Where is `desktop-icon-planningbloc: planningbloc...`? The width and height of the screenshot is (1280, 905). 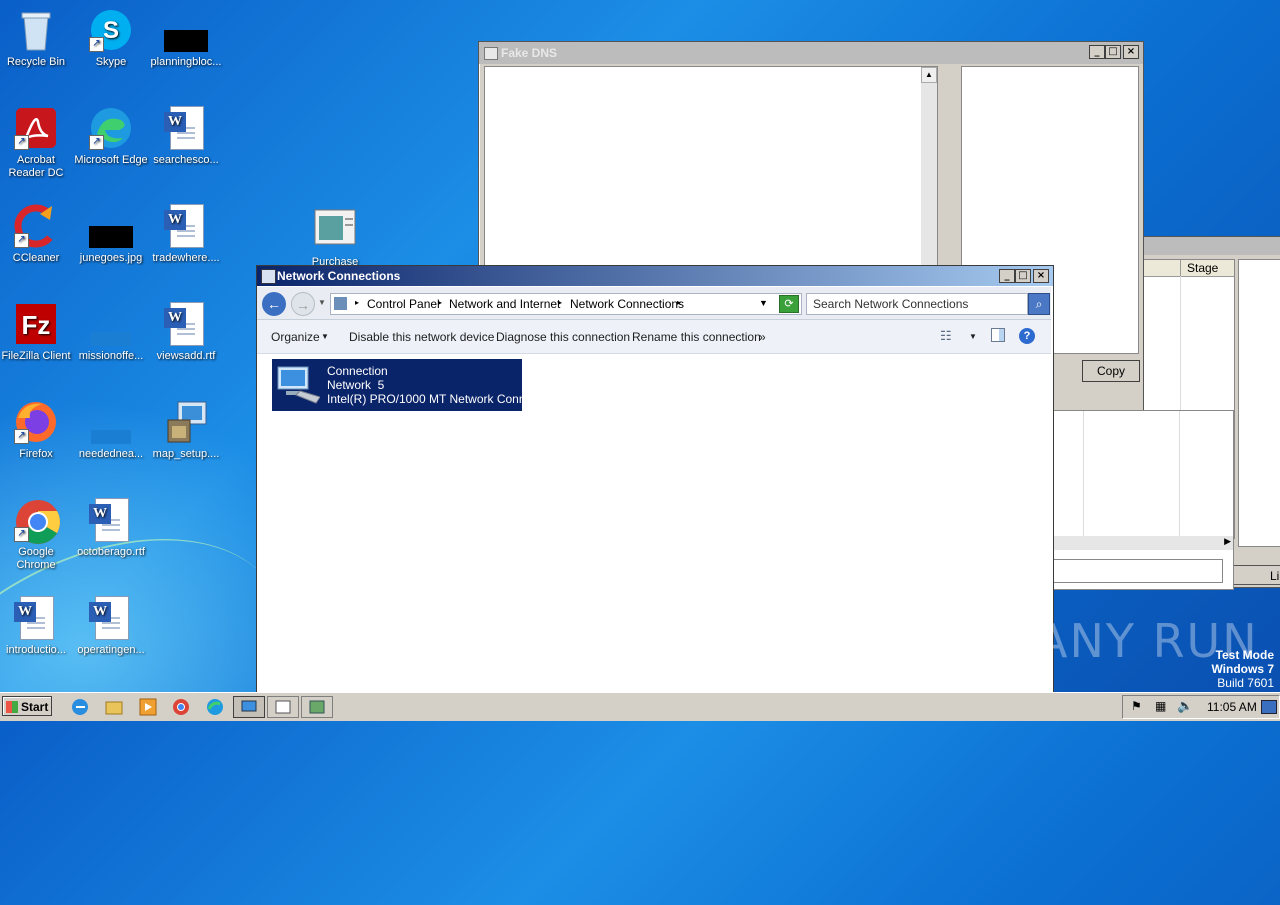
desktop-icon-planningbloc: planningbloc... is located at coordinates (186, 38).